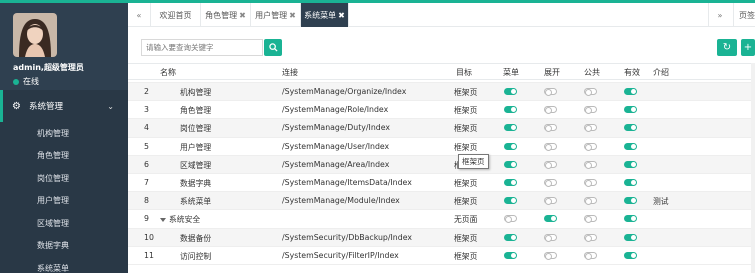 The width and height of the screenshot is (755, 273). I want to click on table-row: 10 数据备份/SystemSecurity/DbBackup/Index 框架页, so click(441, 237).